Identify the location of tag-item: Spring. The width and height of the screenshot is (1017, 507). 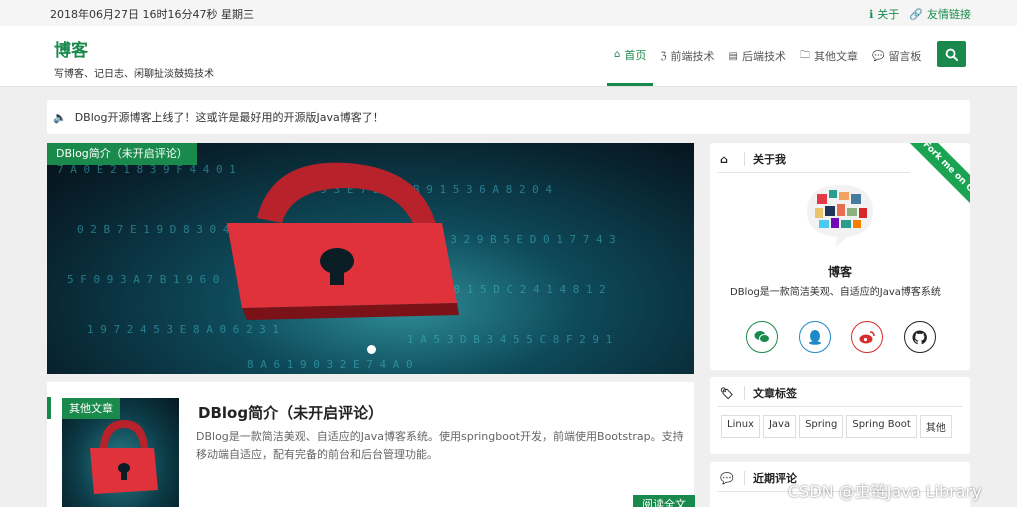
(821, 426).